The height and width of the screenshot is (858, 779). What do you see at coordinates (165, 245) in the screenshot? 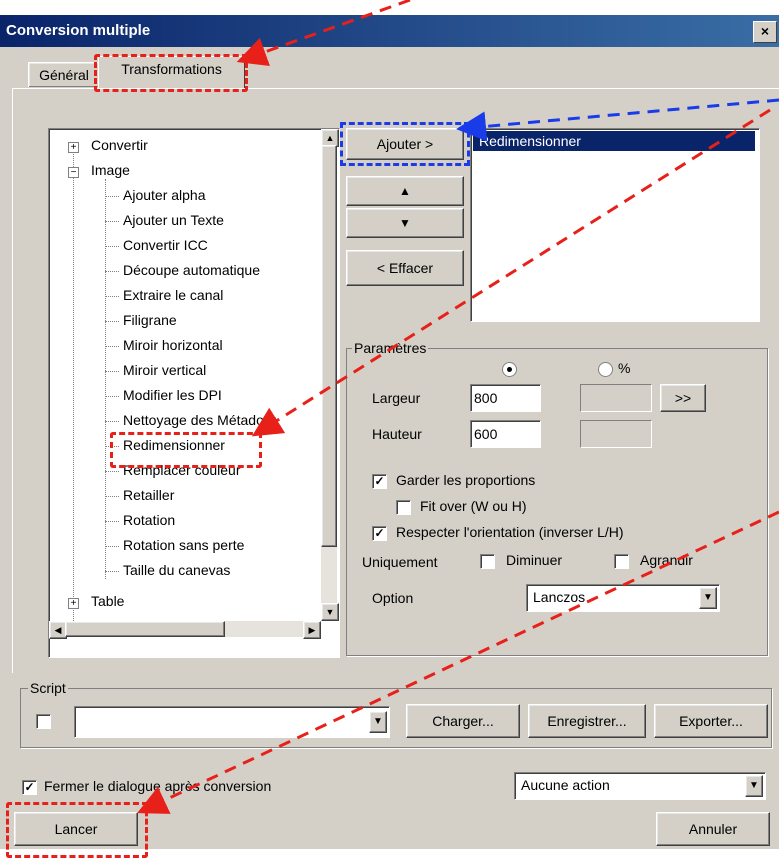
I see `tree-item-convertir-icc: Convertir ICC` at bounding box center [165, 245].